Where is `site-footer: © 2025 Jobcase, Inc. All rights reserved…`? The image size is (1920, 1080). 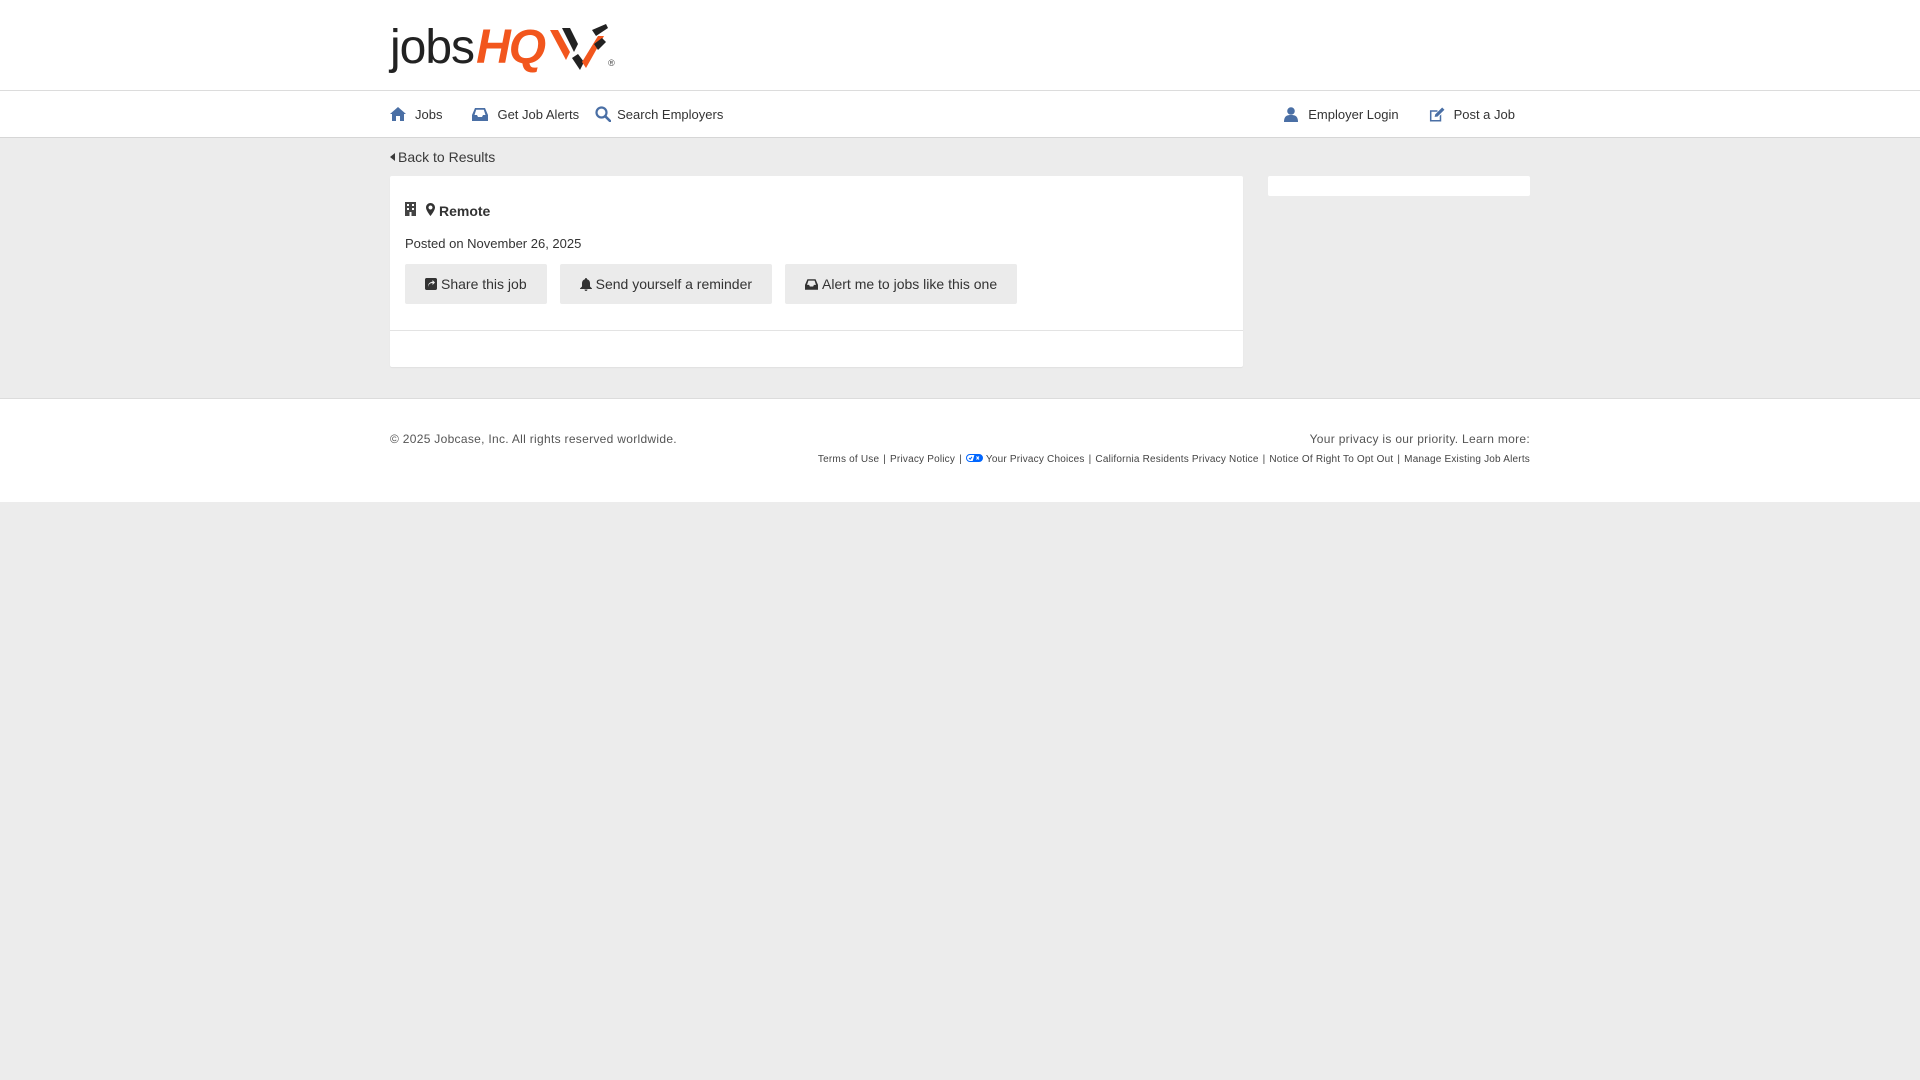
site-footer: © 2025 Jobcase, Inc. All rights reserved… is located at coordinates (960, 450).